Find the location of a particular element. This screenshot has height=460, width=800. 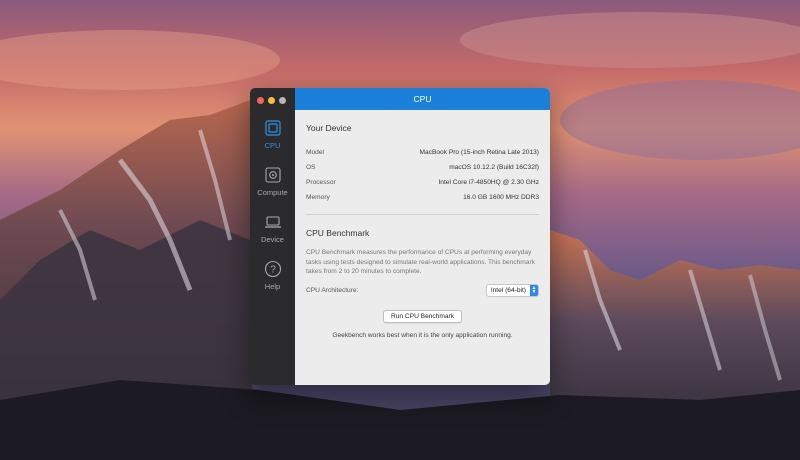

window-controls is located at coordinates (271, 100).